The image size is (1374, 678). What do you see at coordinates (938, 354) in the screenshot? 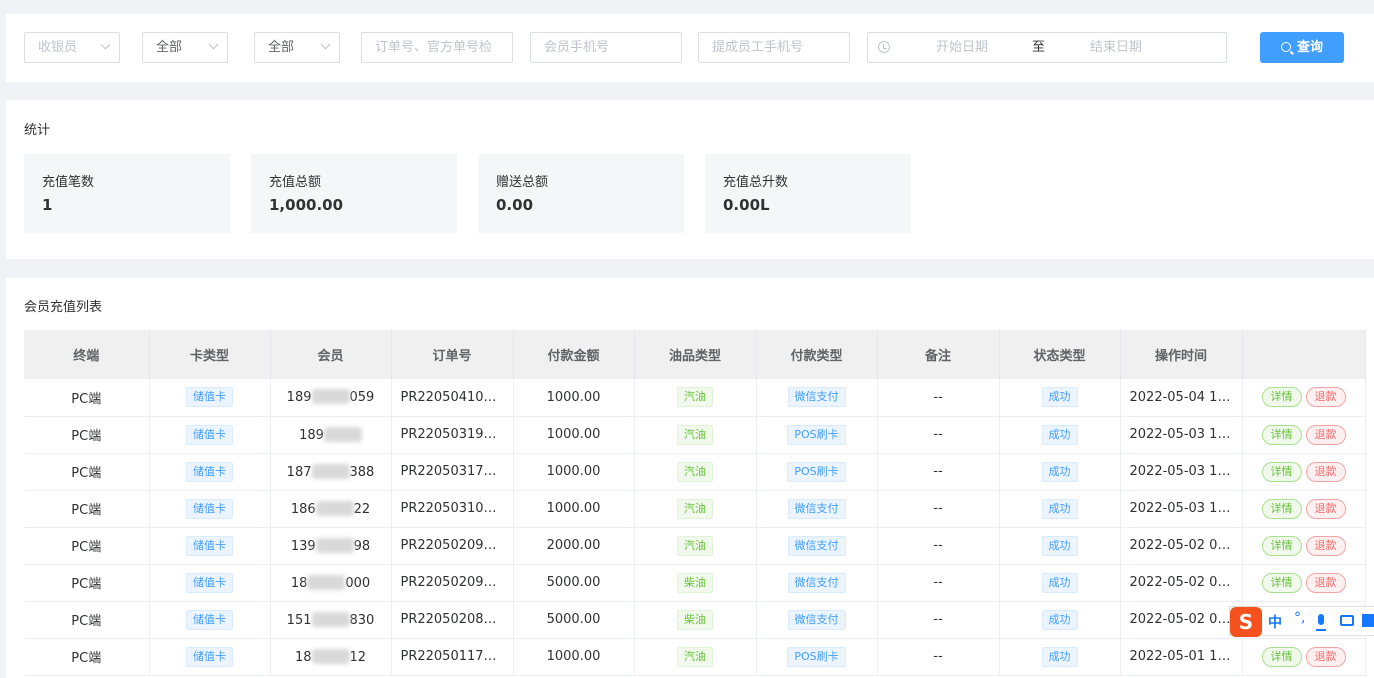
I see `column-header: 备注` at bounding box center [938, 354].